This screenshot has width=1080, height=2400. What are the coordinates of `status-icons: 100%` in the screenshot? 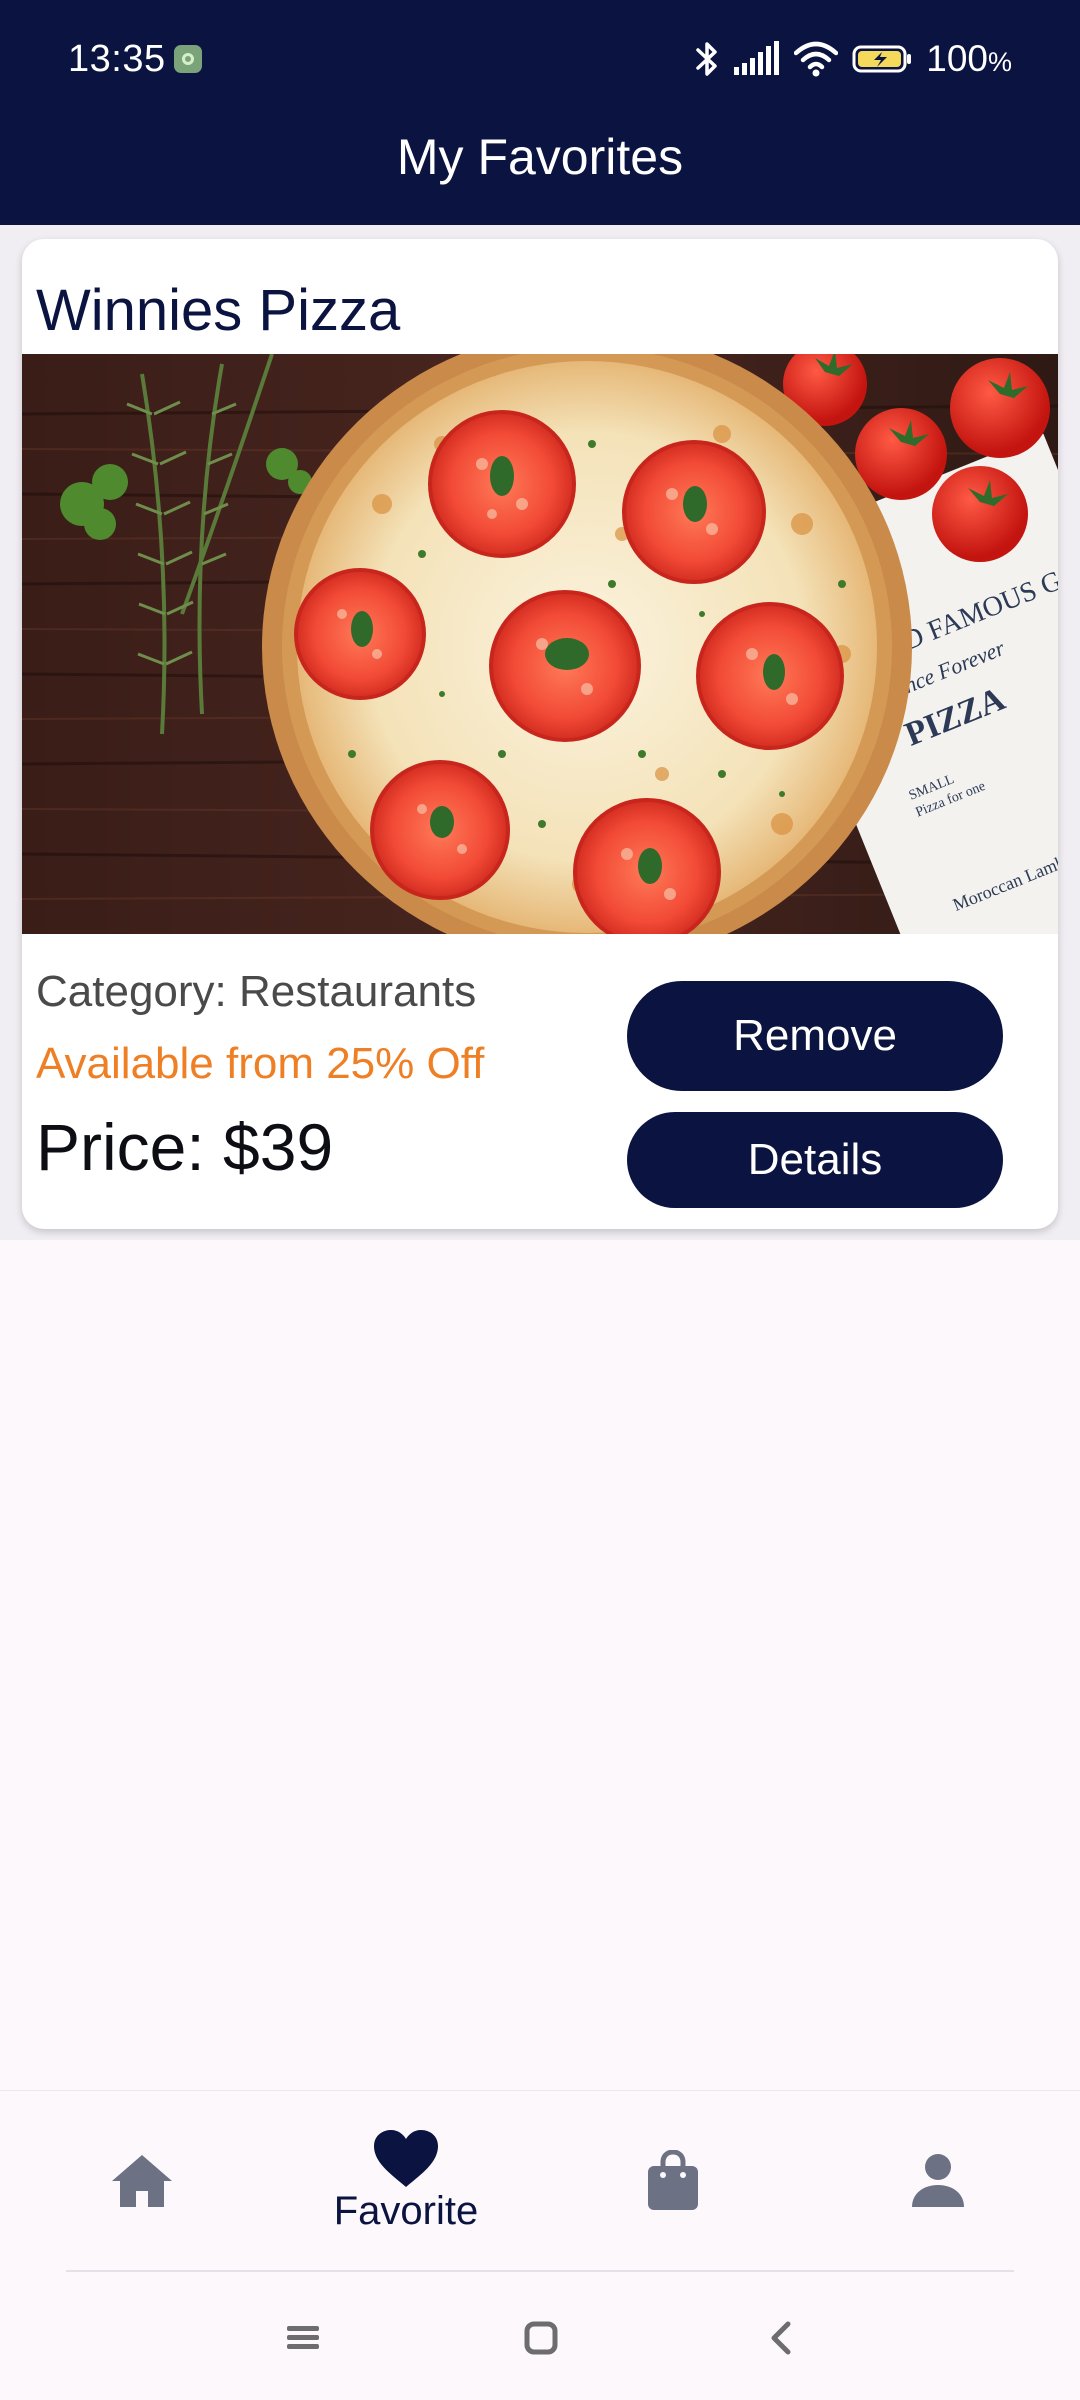 It's located at (853, 59).